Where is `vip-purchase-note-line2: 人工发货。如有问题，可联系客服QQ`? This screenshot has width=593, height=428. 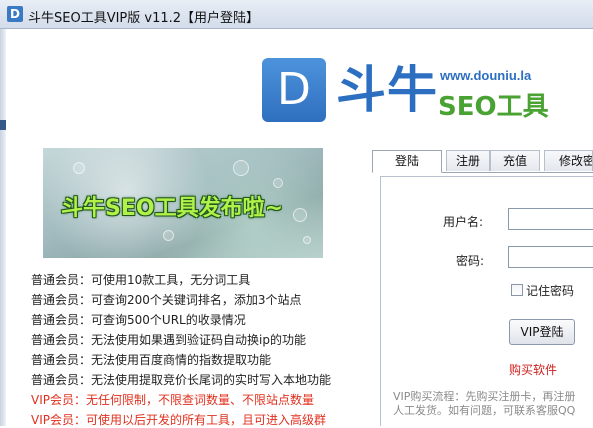
vip-purchase-note-line2: 人工发货。如有问题，可联系客服QQ is located at coordinates (484, 410).